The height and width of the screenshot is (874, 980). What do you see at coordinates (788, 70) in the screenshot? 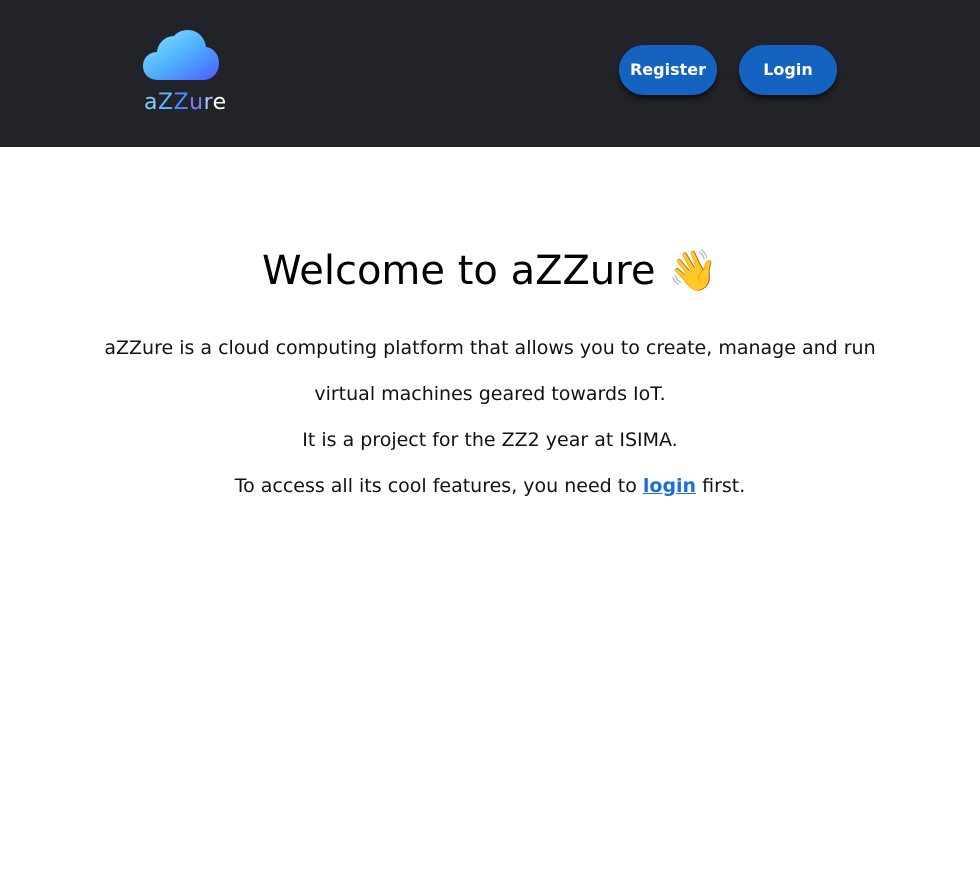
I see `login-button: Login` at bounding box center [788, 70].